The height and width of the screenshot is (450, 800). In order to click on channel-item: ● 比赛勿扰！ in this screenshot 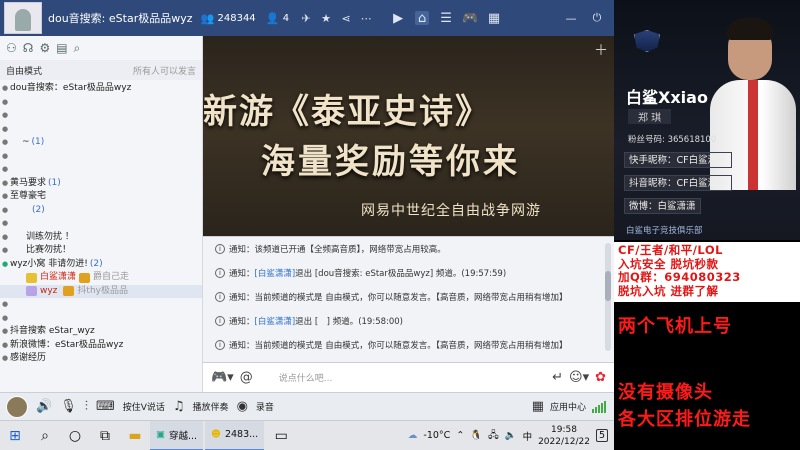, I will do `click(101, 251)`.